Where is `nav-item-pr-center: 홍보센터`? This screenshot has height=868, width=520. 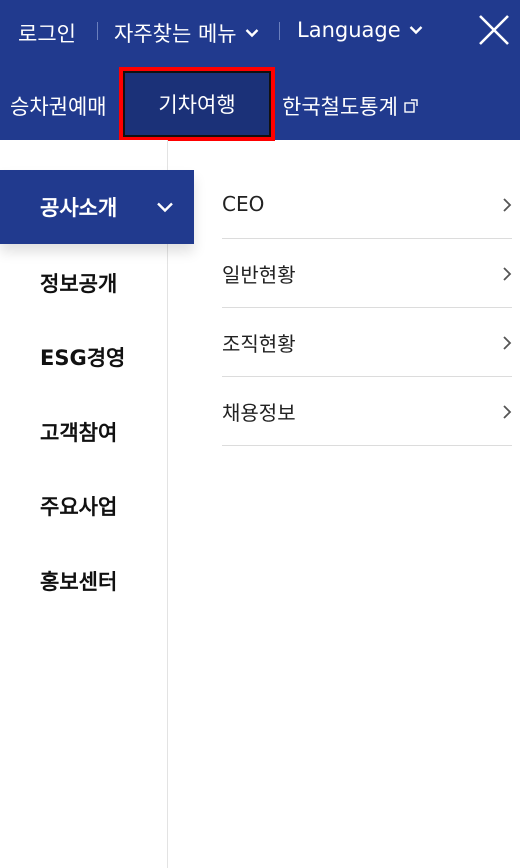 nav-item-pr-center: 홍보센터 is located at coordinates (84, 581).